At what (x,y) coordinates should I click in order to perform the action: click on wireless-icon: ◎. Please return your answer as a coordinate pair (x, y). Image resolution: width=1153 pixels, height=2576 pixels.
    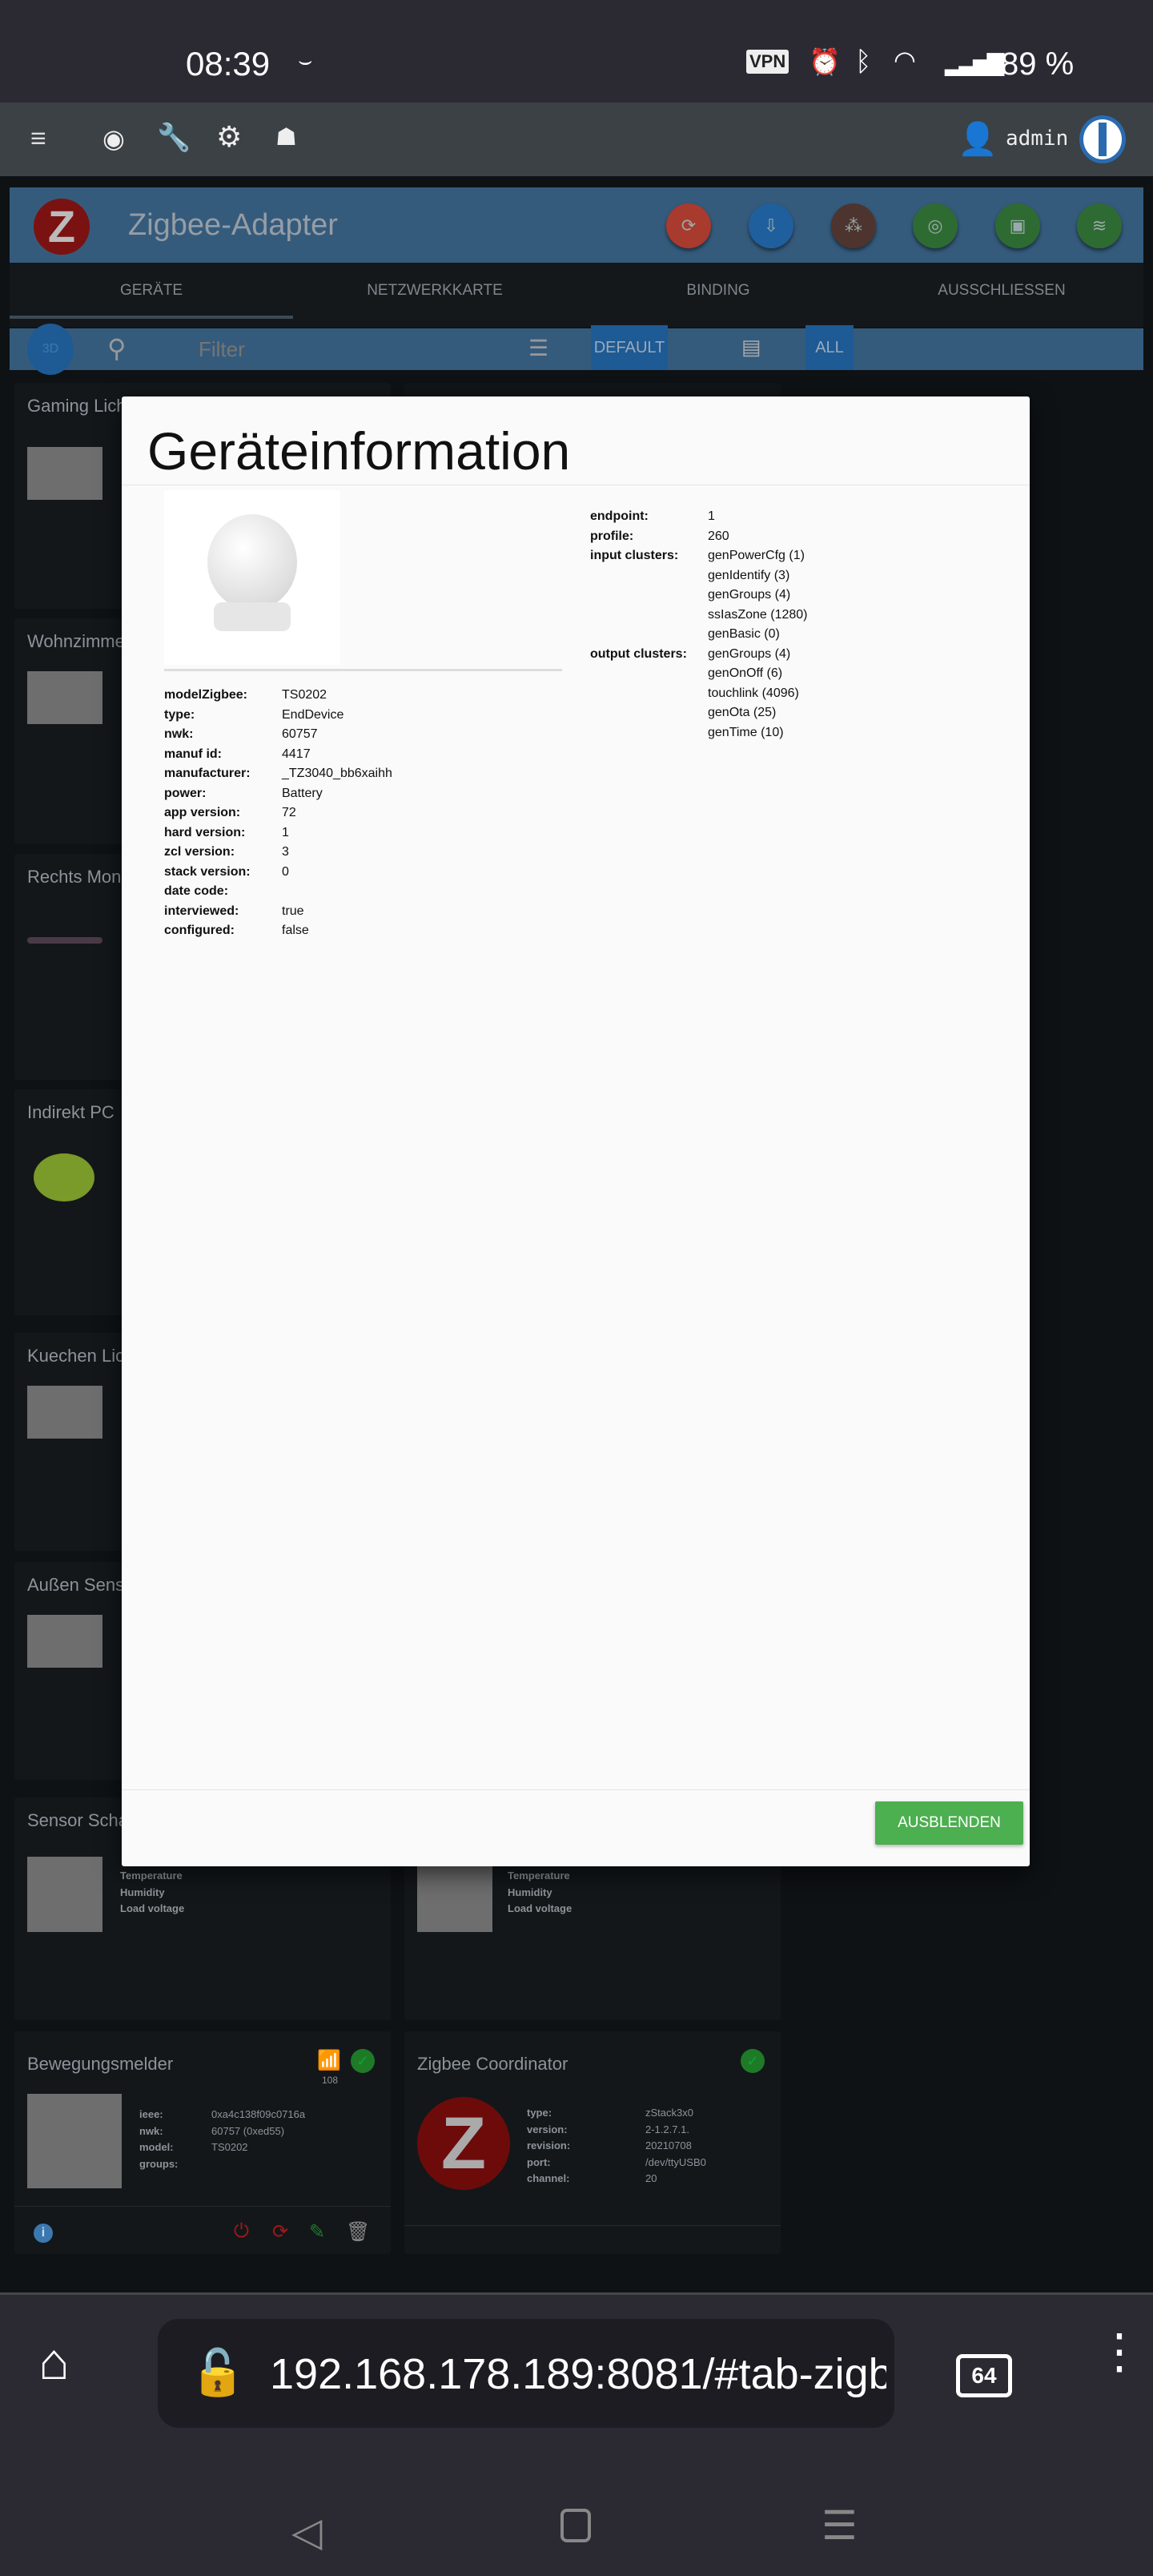
    Looking at the image, I should click on (935, 225).